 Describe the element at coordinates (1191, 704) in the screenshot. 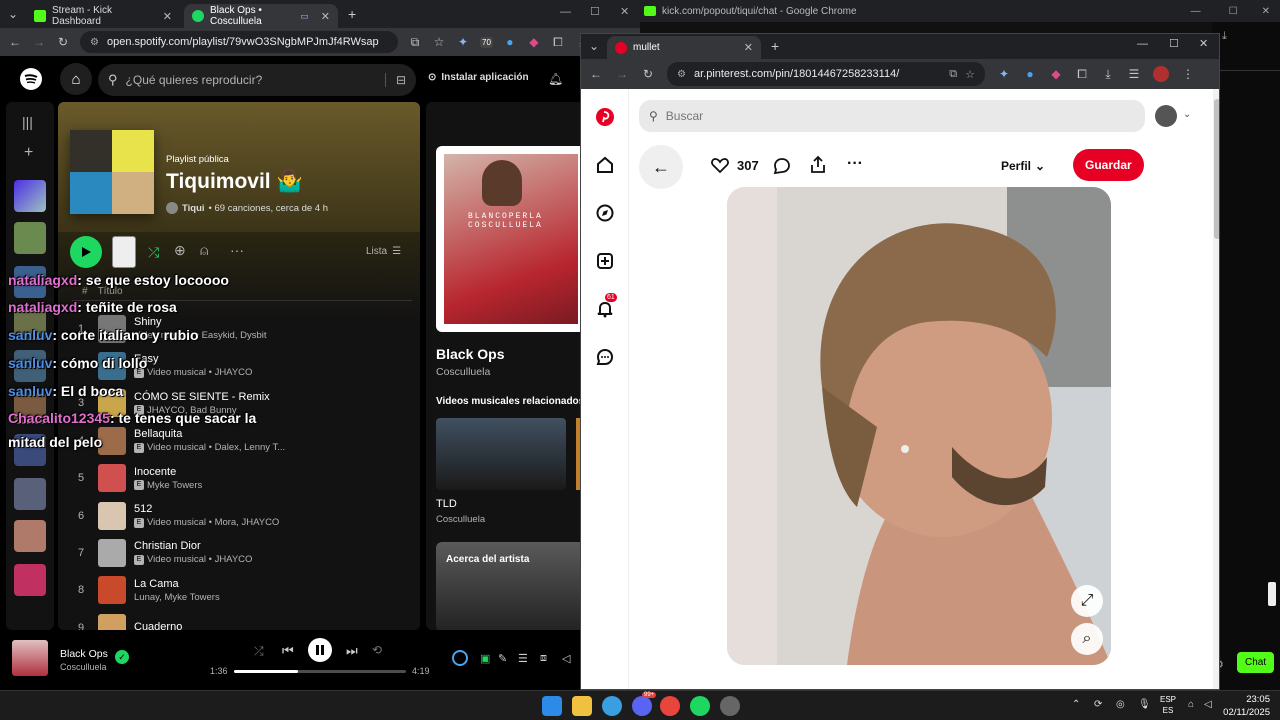

I see `network-icon: ⌂` at that location.